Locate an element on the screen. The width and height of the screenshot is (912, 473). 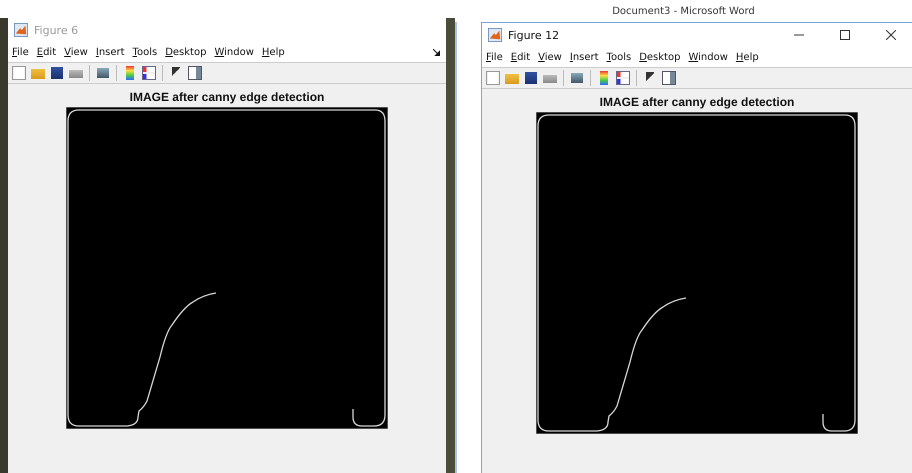
close-icon is located at coordinates (891, 35).